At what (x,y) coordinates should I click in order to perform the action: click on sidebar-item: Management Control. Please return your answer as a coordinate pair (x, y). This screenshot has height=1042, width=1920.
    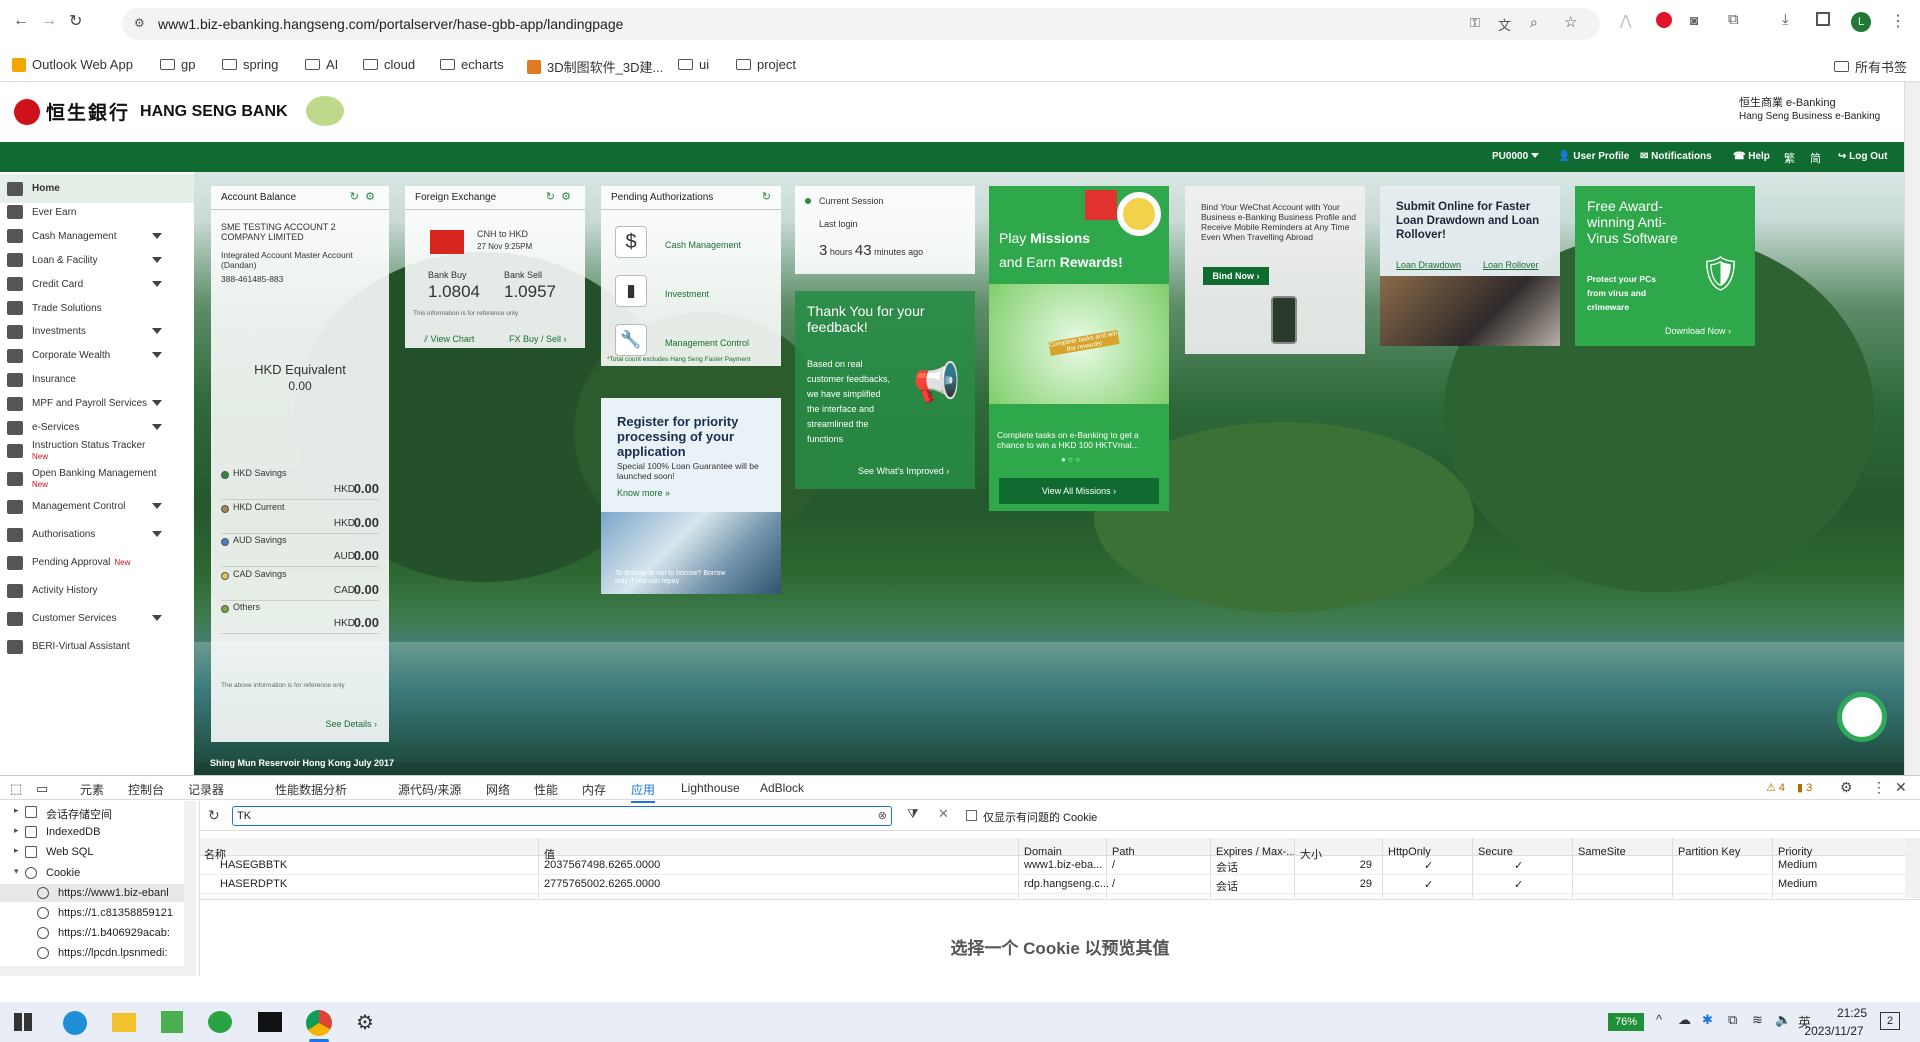
    Looking at the image, I should click on (97, 506).